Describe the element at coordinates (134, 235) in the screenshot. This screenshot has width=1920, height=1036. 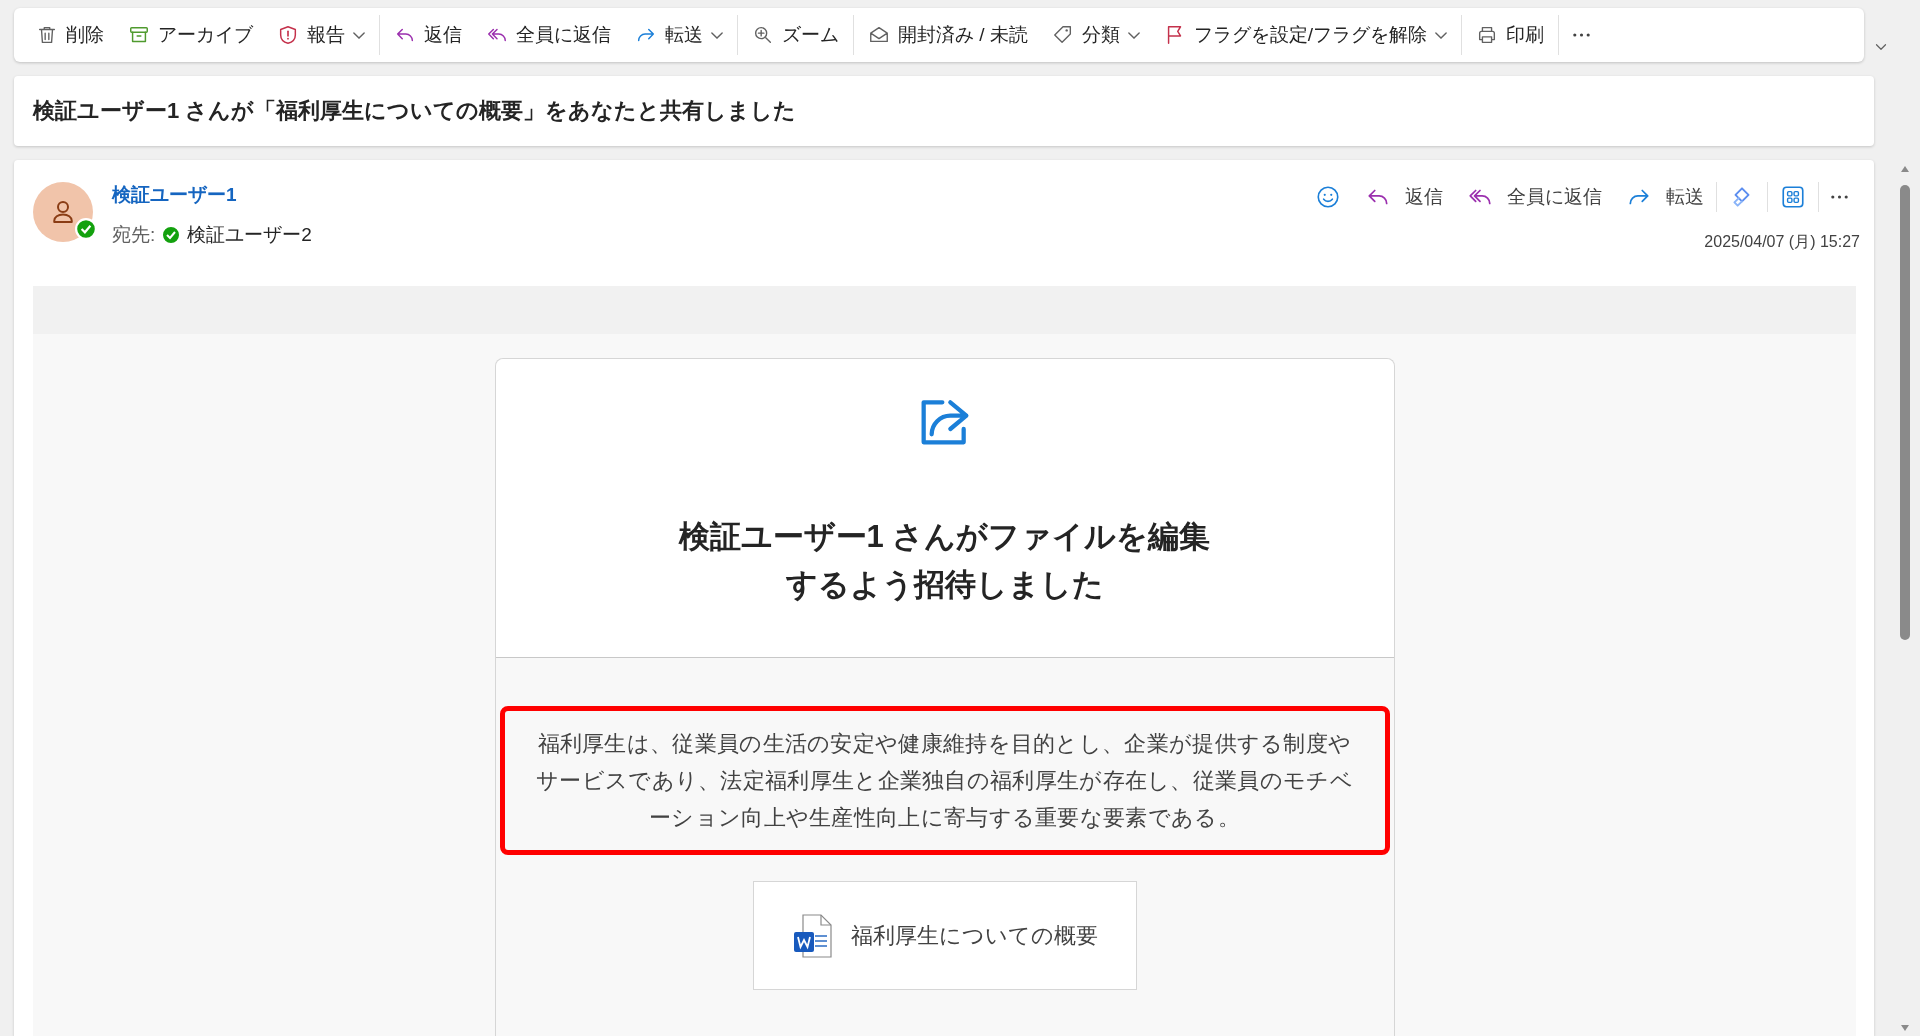
I see `to-label: 宛先:` at that location.